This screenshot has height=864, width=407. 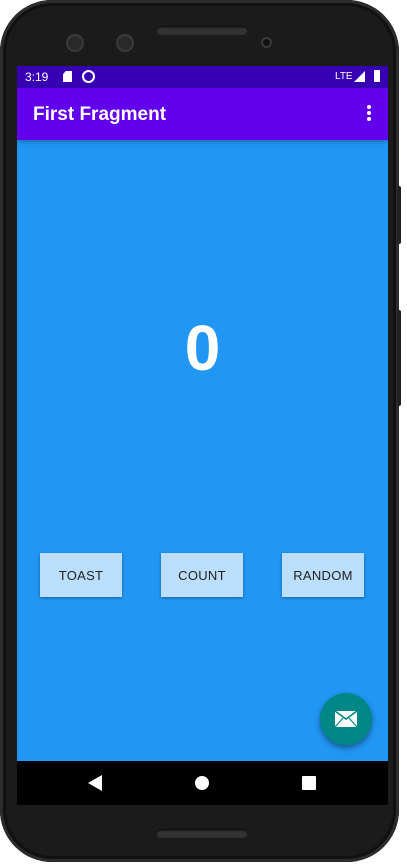 I want to click on proximity-sensor, so click(x=266, y=42).